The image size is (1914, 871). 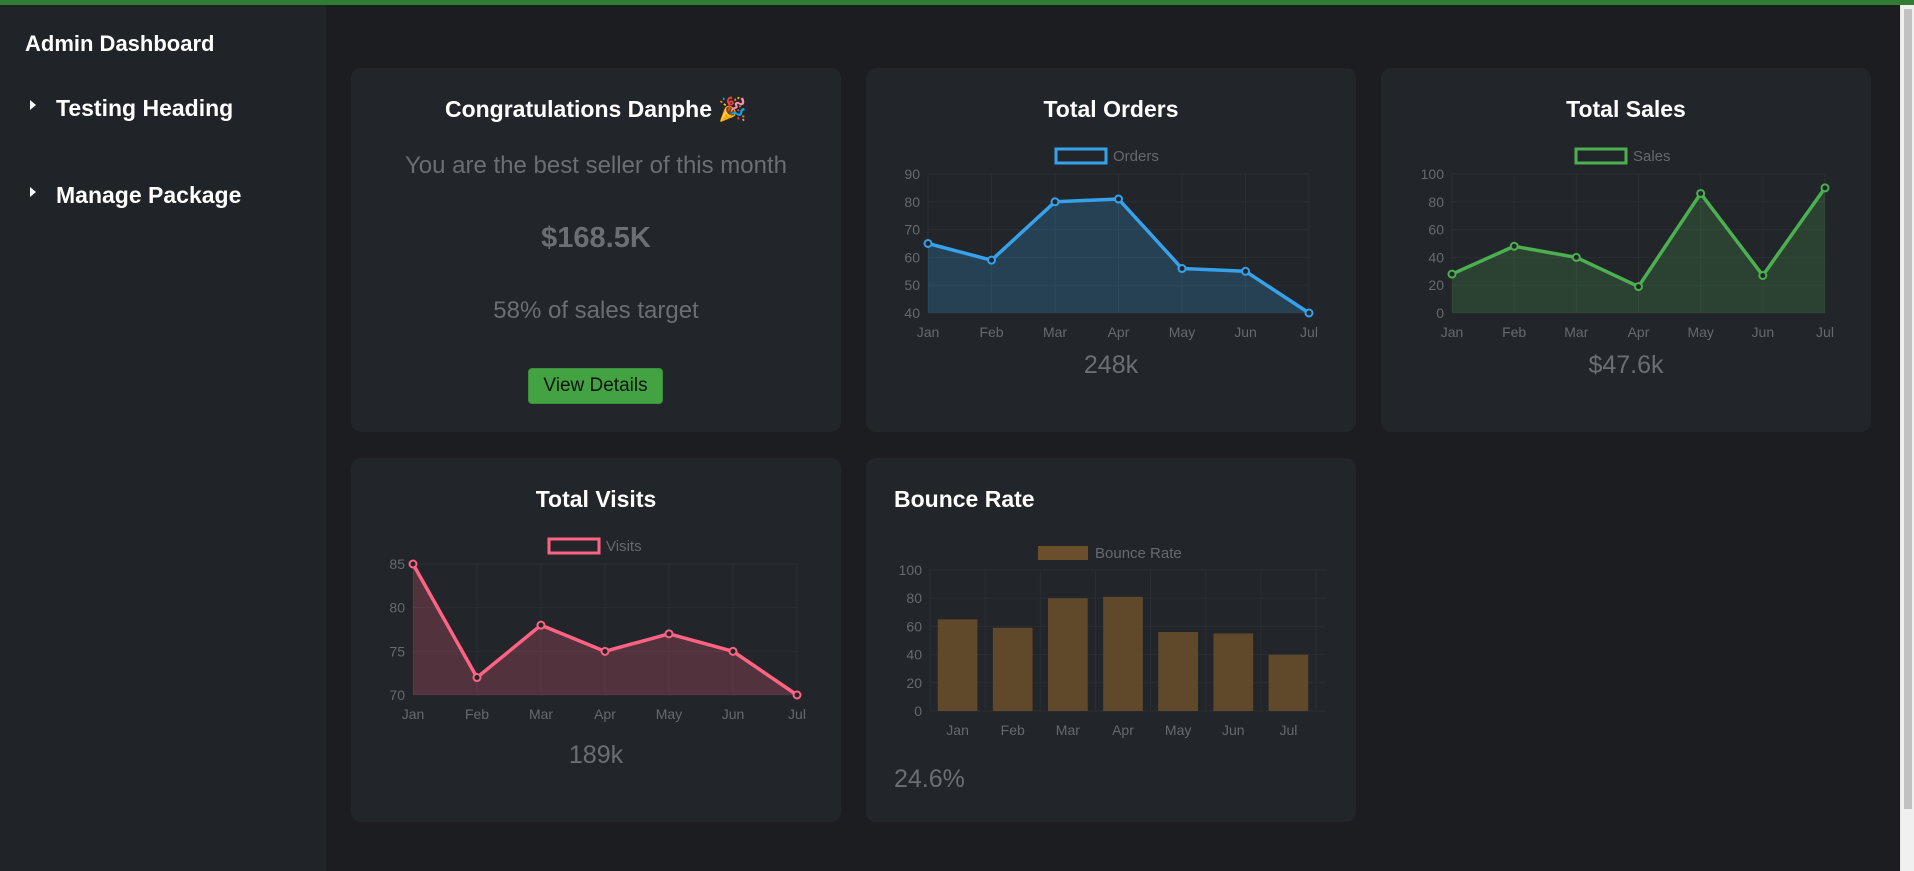 What do you see at coordinates (119, 44) in the screenshot?
I see `app-brand: Admin Dashboard` at bounding box center [119, 44].